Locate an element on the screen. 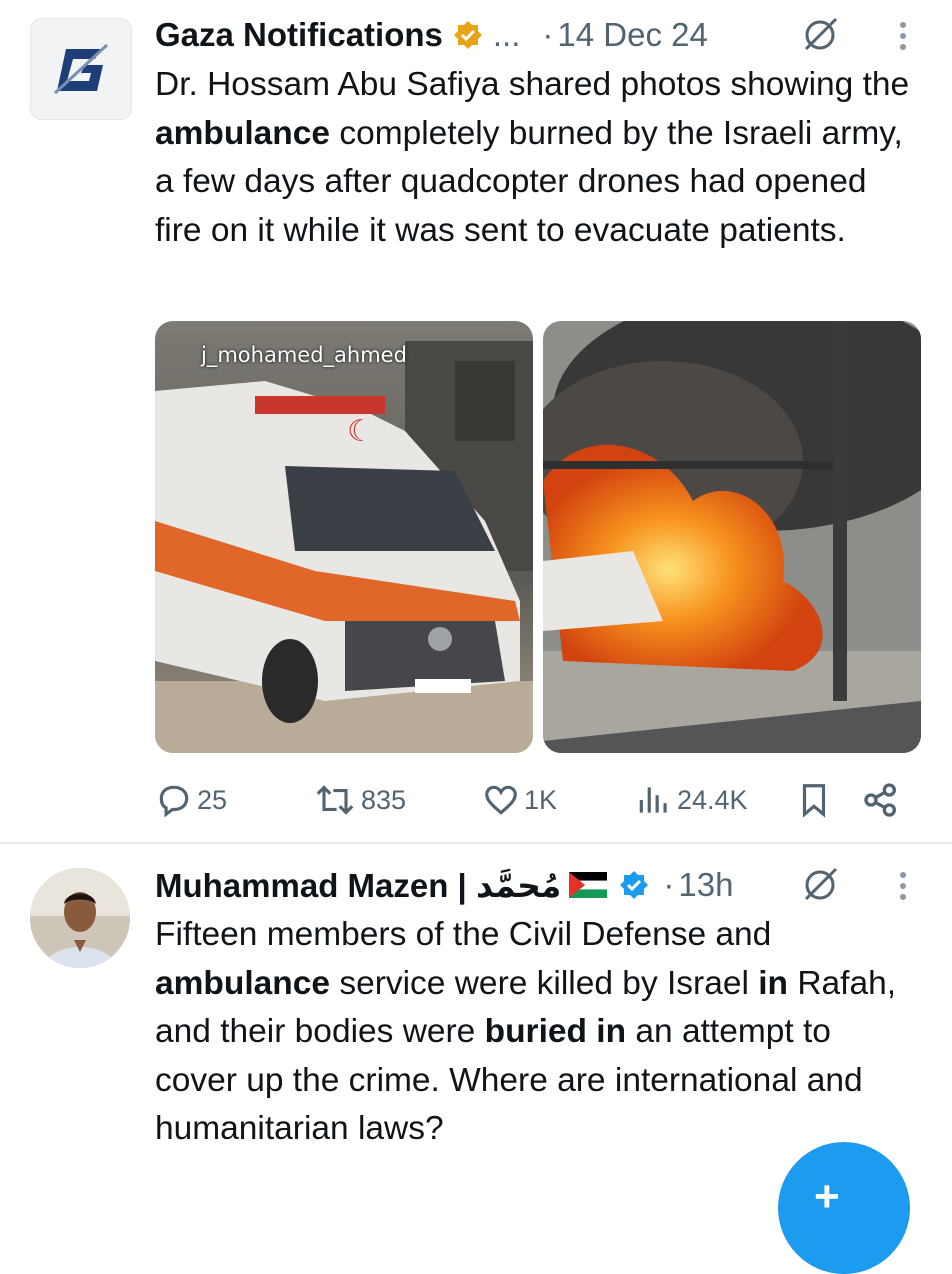 The height and width of the screenshot is (1274, 952). gaza-notifications-logo-icon is located at coordinates (81, 69).